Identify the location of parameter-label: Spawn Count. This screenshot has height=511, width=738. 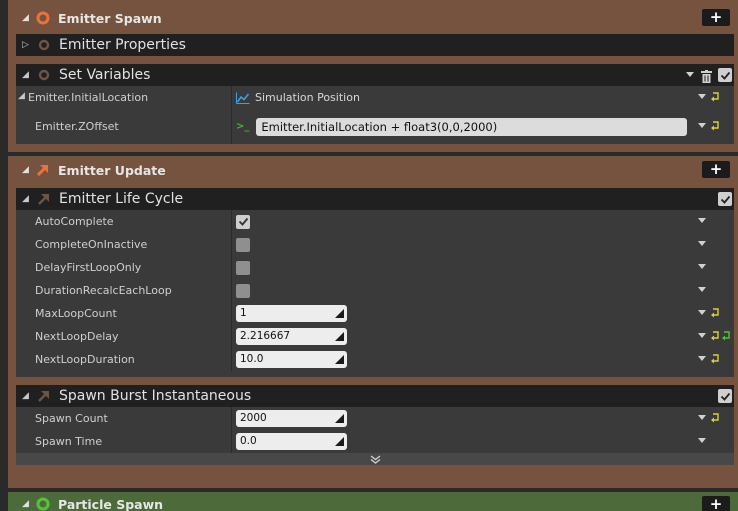
(71, 418).